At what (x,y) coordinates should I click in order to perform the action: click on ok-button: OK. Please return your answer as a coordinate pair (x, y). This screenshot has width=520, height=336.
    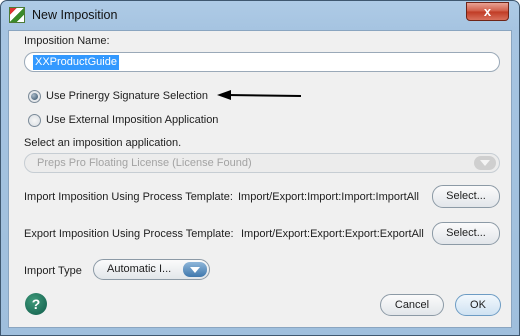
    Looking at the image, I should click on (478, 305).